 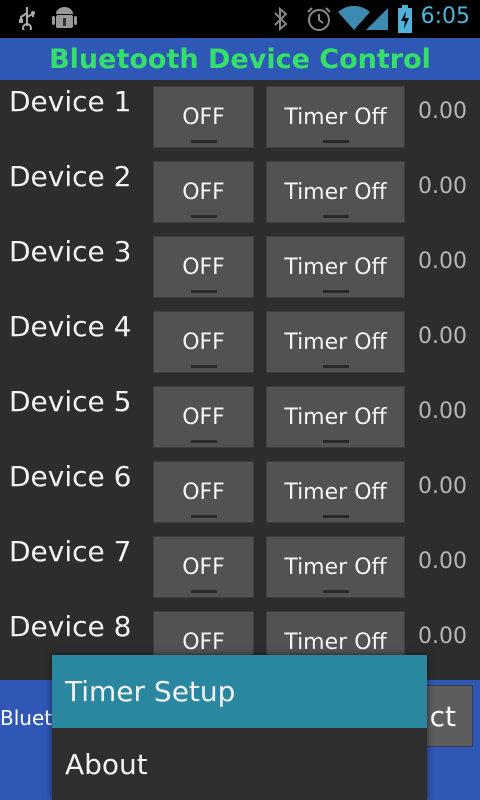 I want to click on device-label: Device 1, so click(x=70, y=101).